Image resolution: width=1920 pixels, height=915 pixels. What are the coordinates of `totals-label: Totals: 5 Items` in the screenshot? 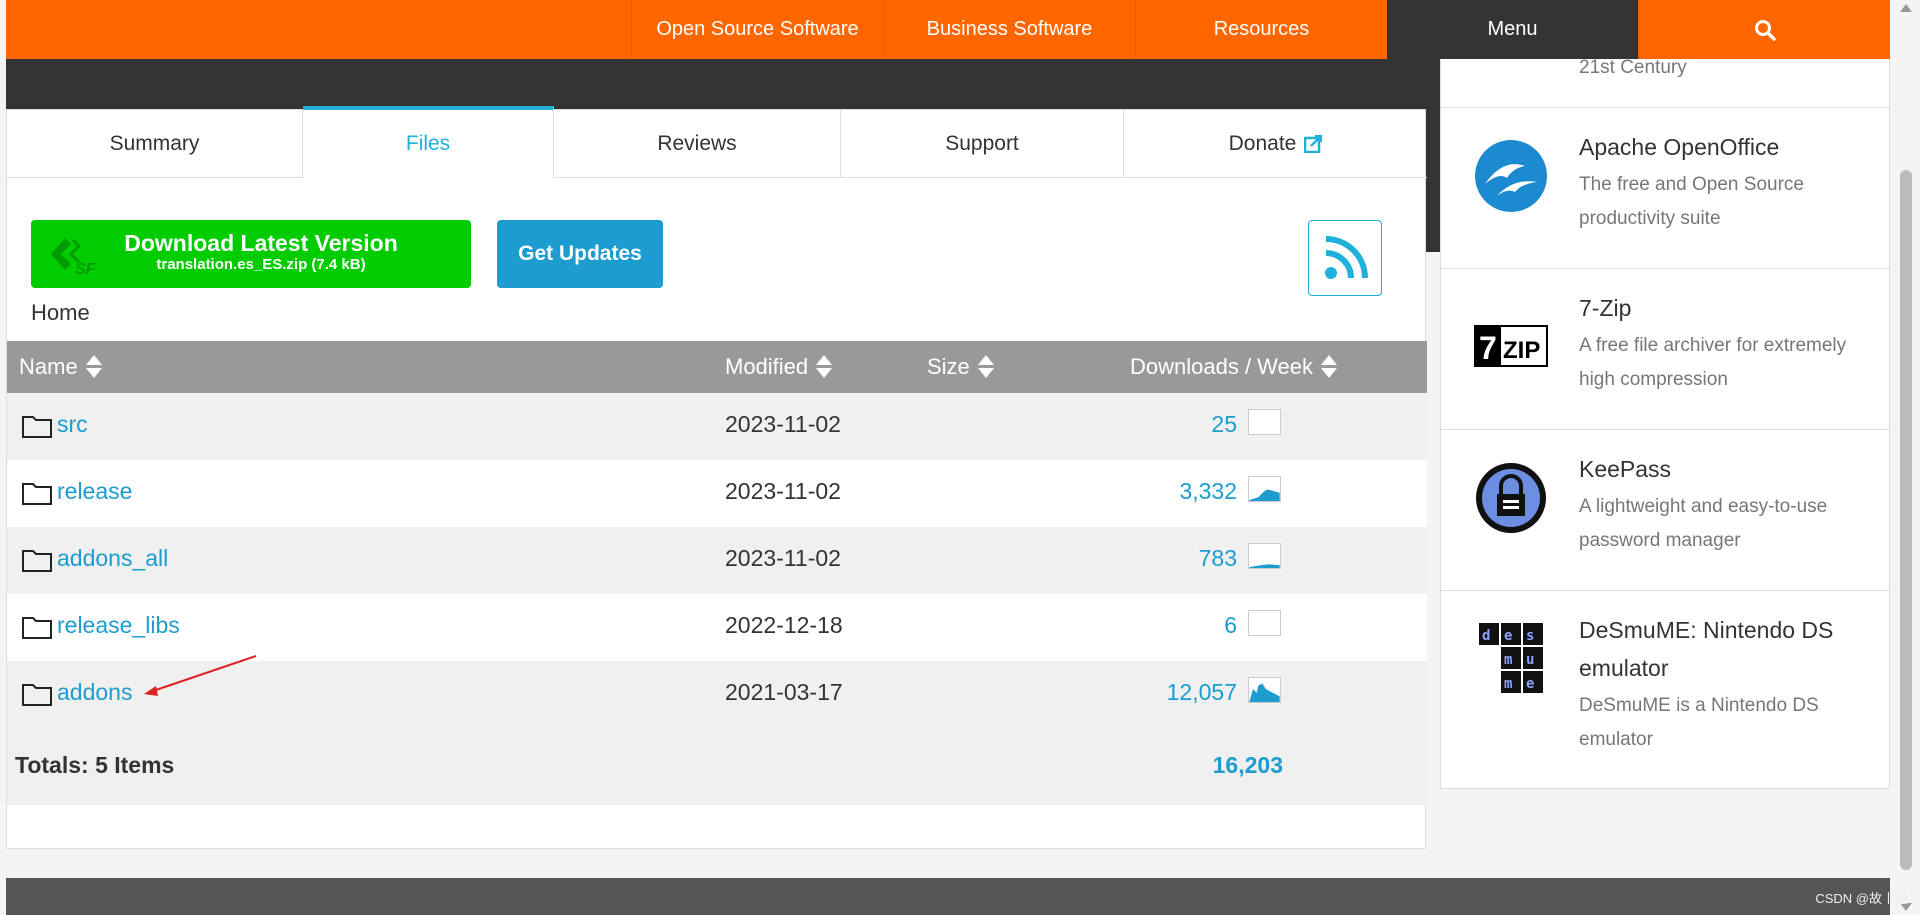 It's located at (95, 765).